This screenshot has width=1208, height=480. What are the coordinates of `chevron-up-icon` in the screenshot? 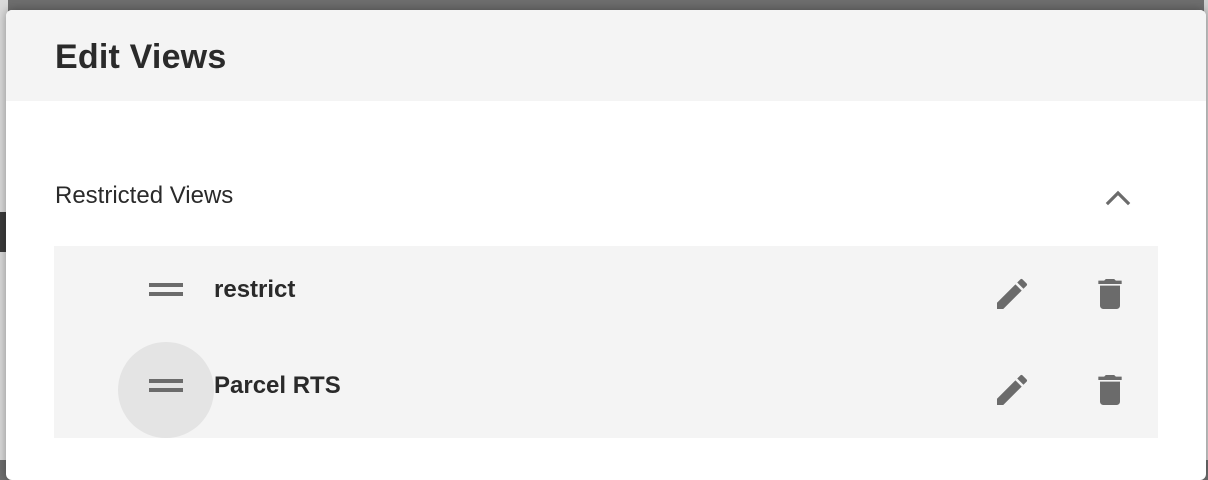 It's located at (1118, 198).